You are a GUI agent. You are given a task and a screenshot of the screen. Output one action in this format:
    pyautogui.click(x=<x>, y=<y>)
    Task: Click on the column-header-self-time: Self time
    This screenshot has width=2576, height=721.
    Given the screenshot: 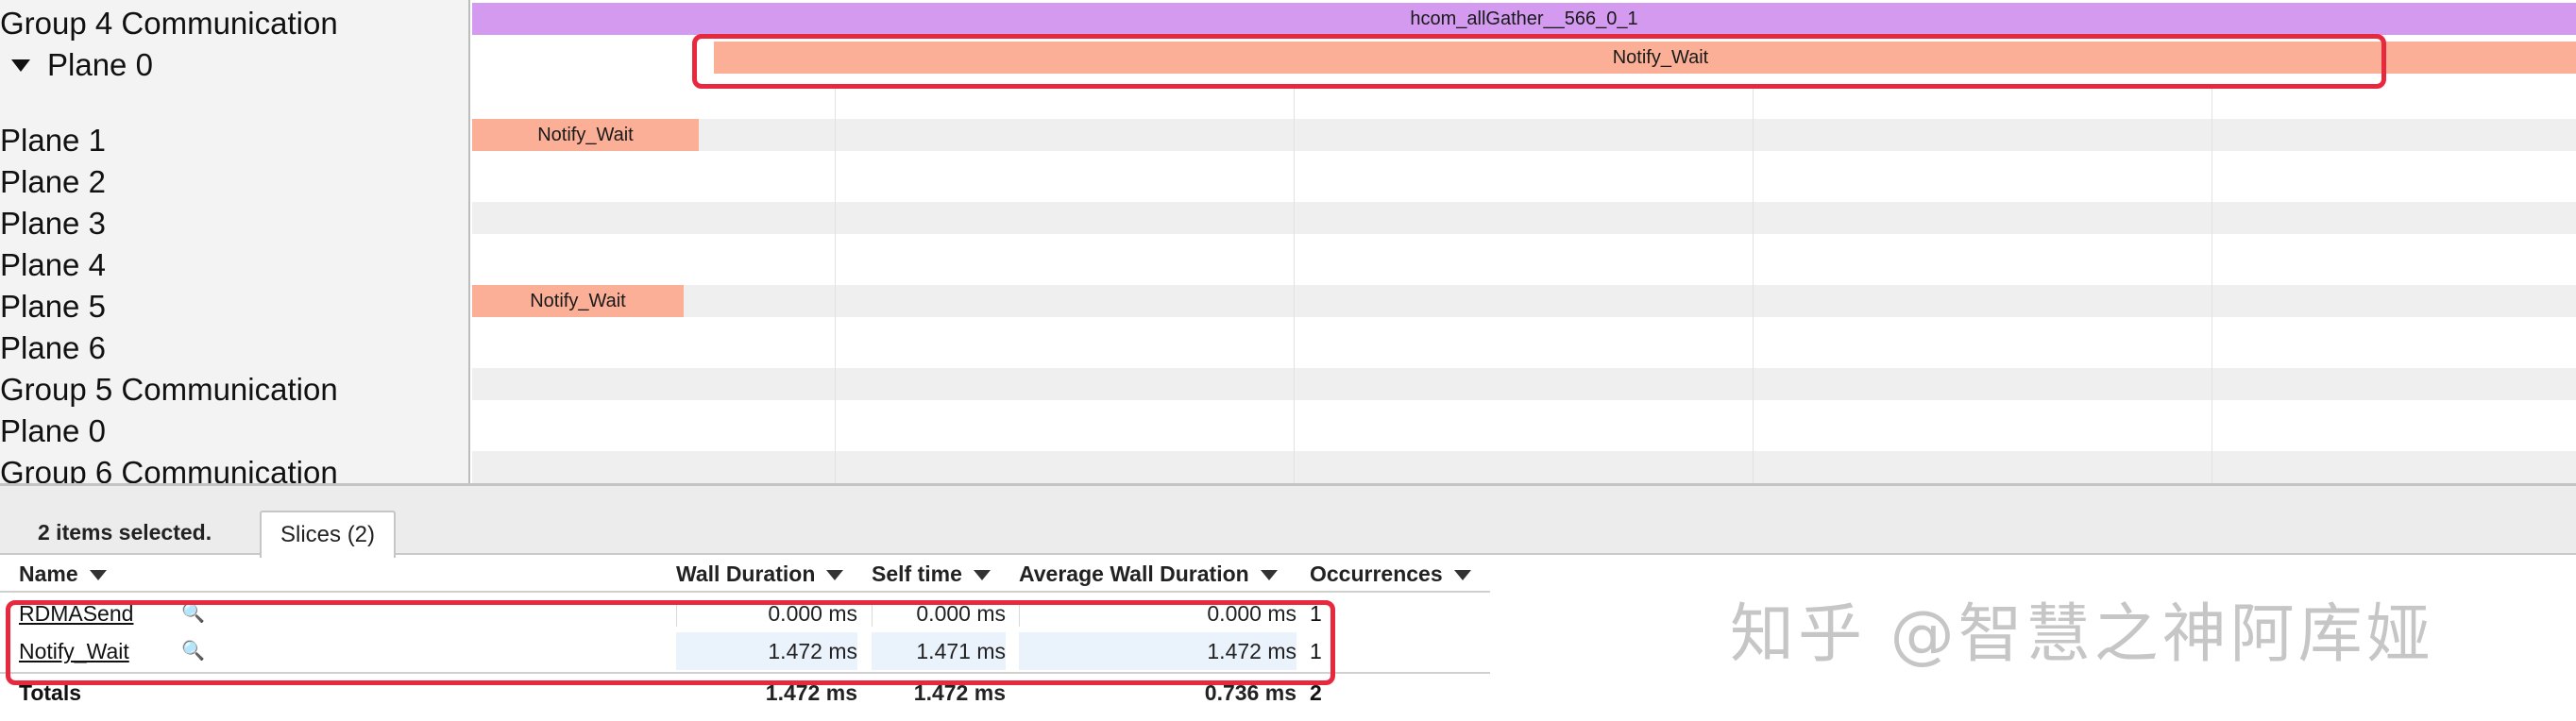 What is the action you would take?
    pyautogui.click(x=931, y=574)
    